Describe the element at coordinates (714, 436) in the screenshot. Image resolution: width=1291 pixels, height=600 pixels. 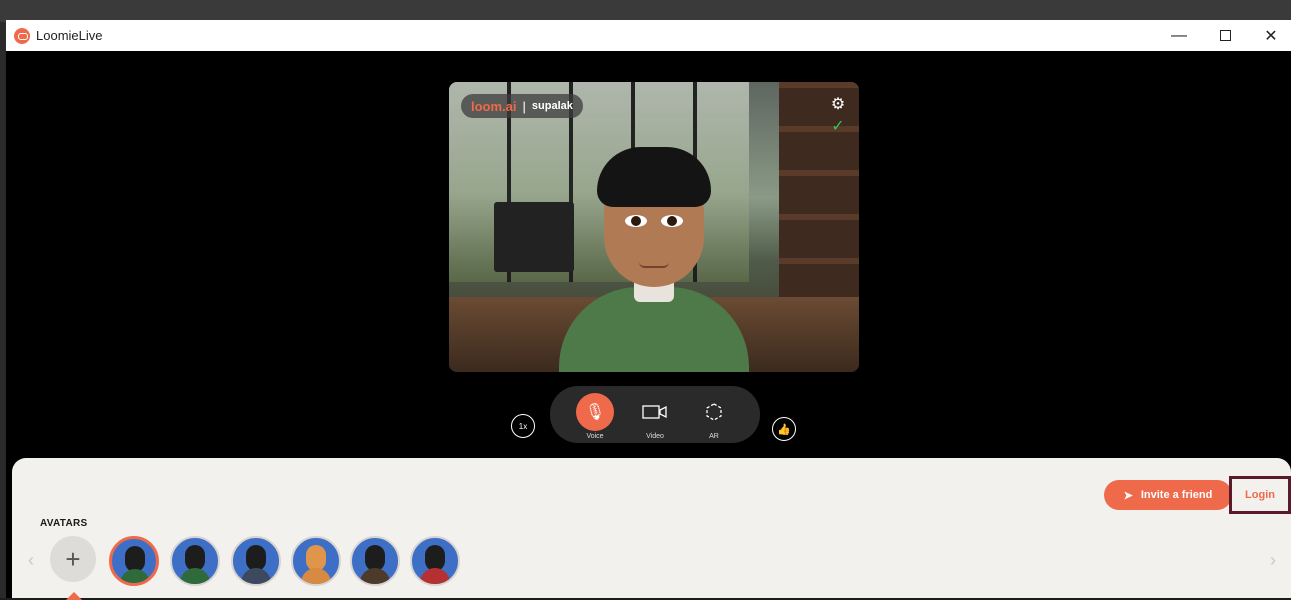
I see `ar-label: AR` at that location.